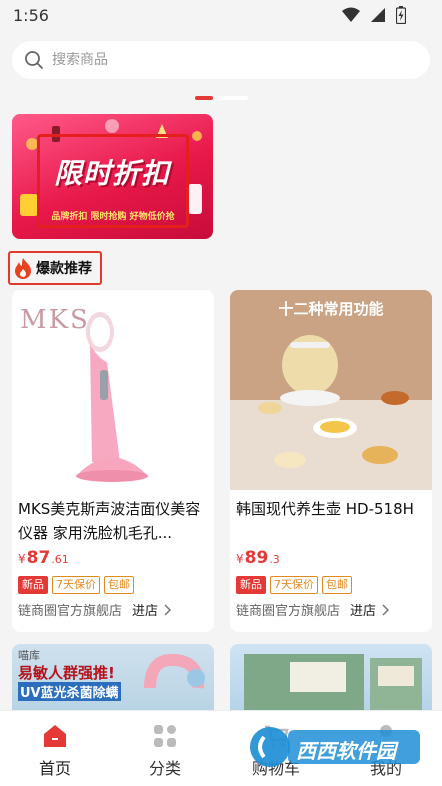 This screenshot has height=786, width=442. What do you see at coordinates (69, 691) in the screenshot?
I see `promo-subline: UV蓝光杀菌除螨` at bounding box center [69, 691].